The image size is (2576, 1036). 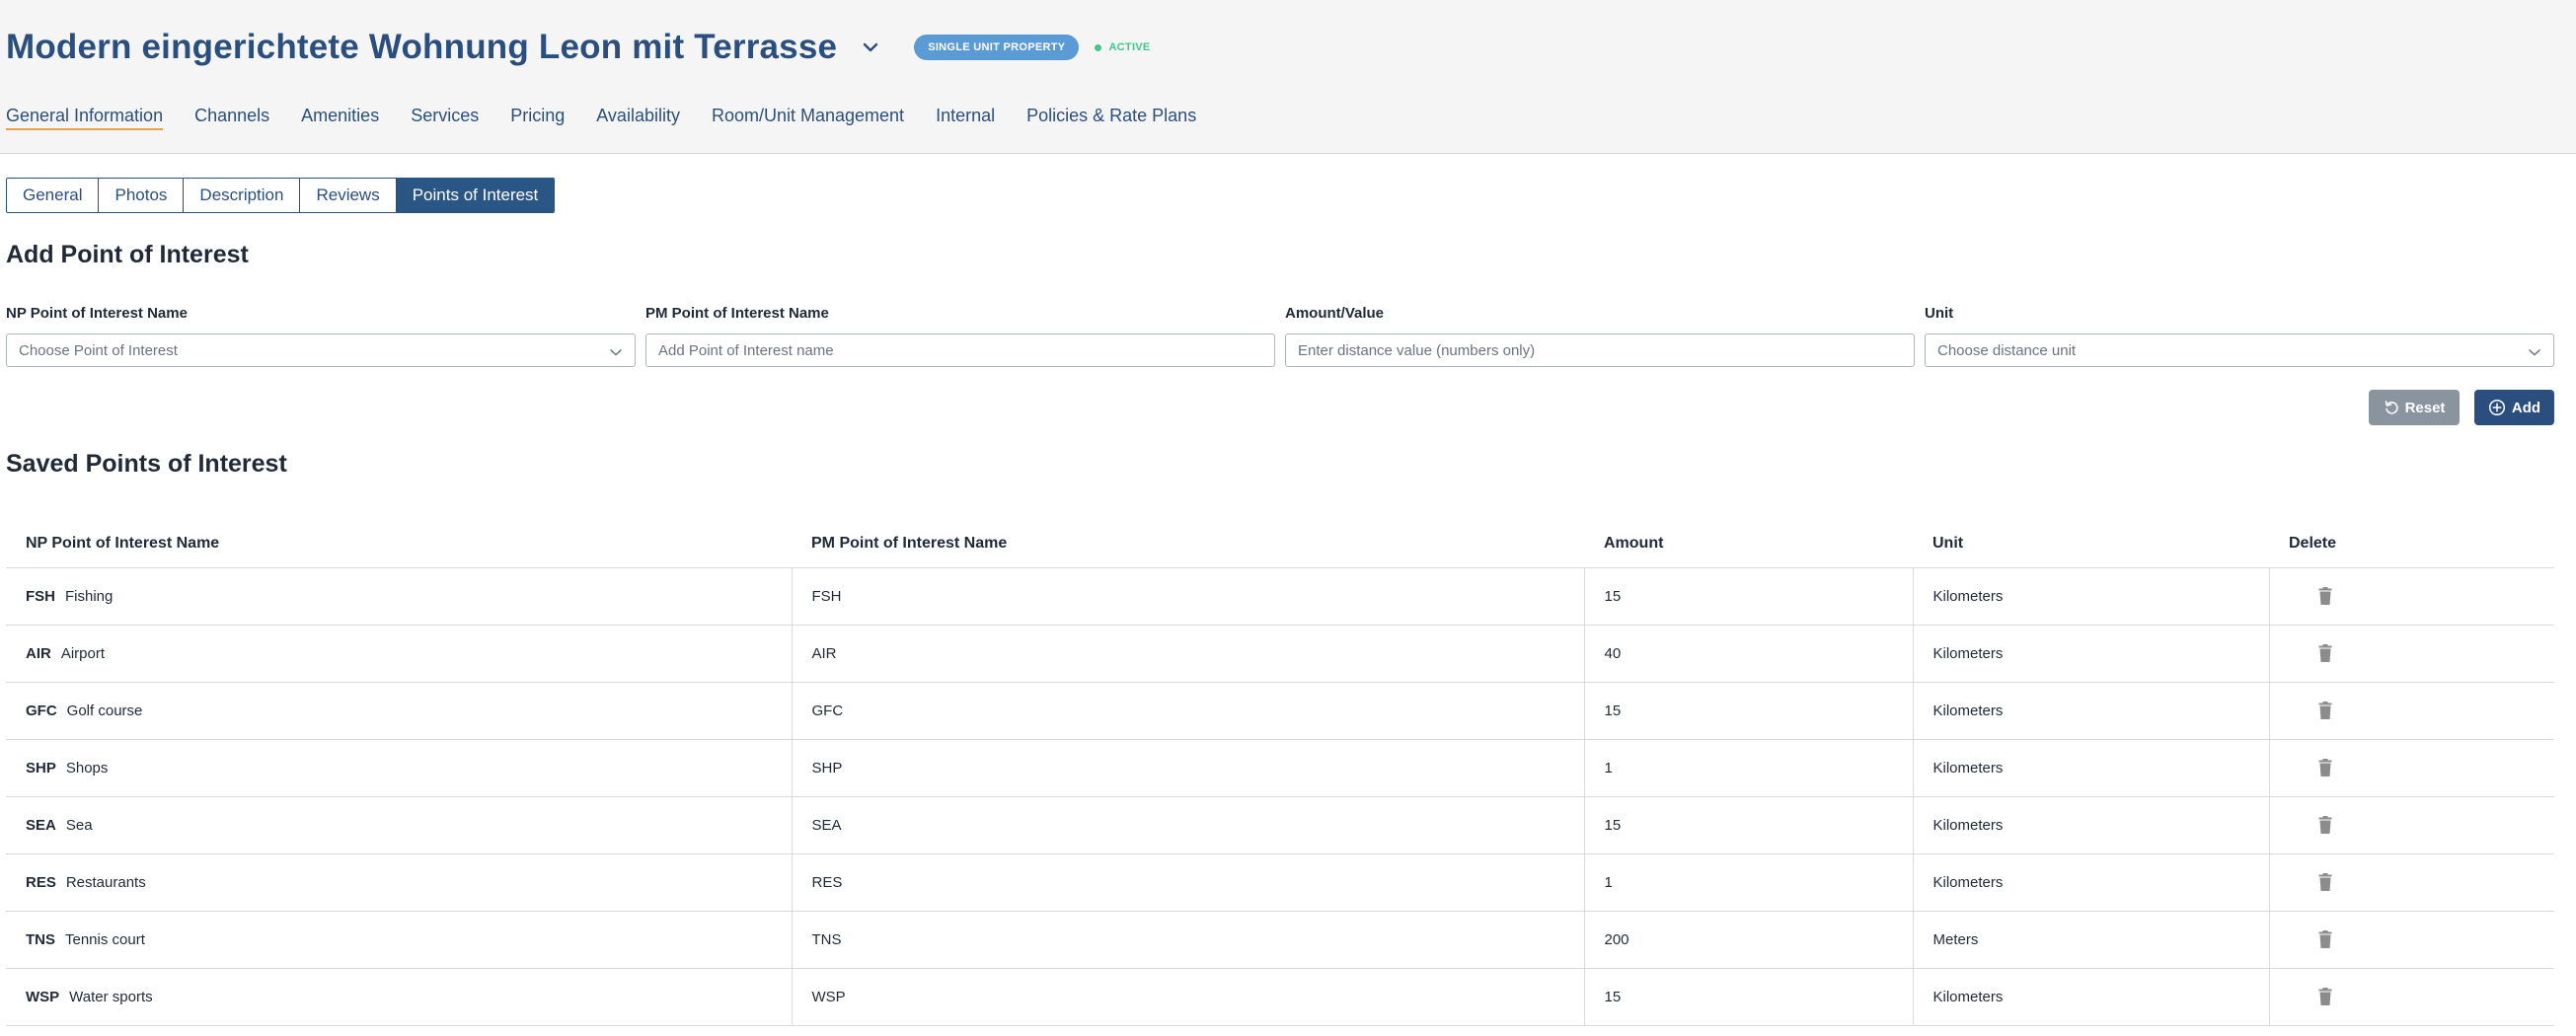 I want to click on np-name-cell: GFC Golf course, so click(x=399, y=711).